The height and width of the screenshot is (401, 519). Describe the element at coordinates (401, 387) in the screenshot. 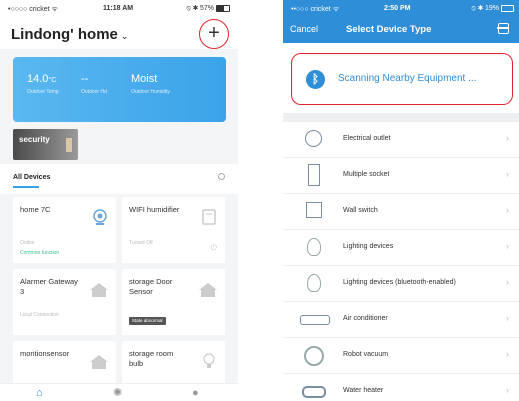

I see `device-type-row: Water heater ›` at that location.